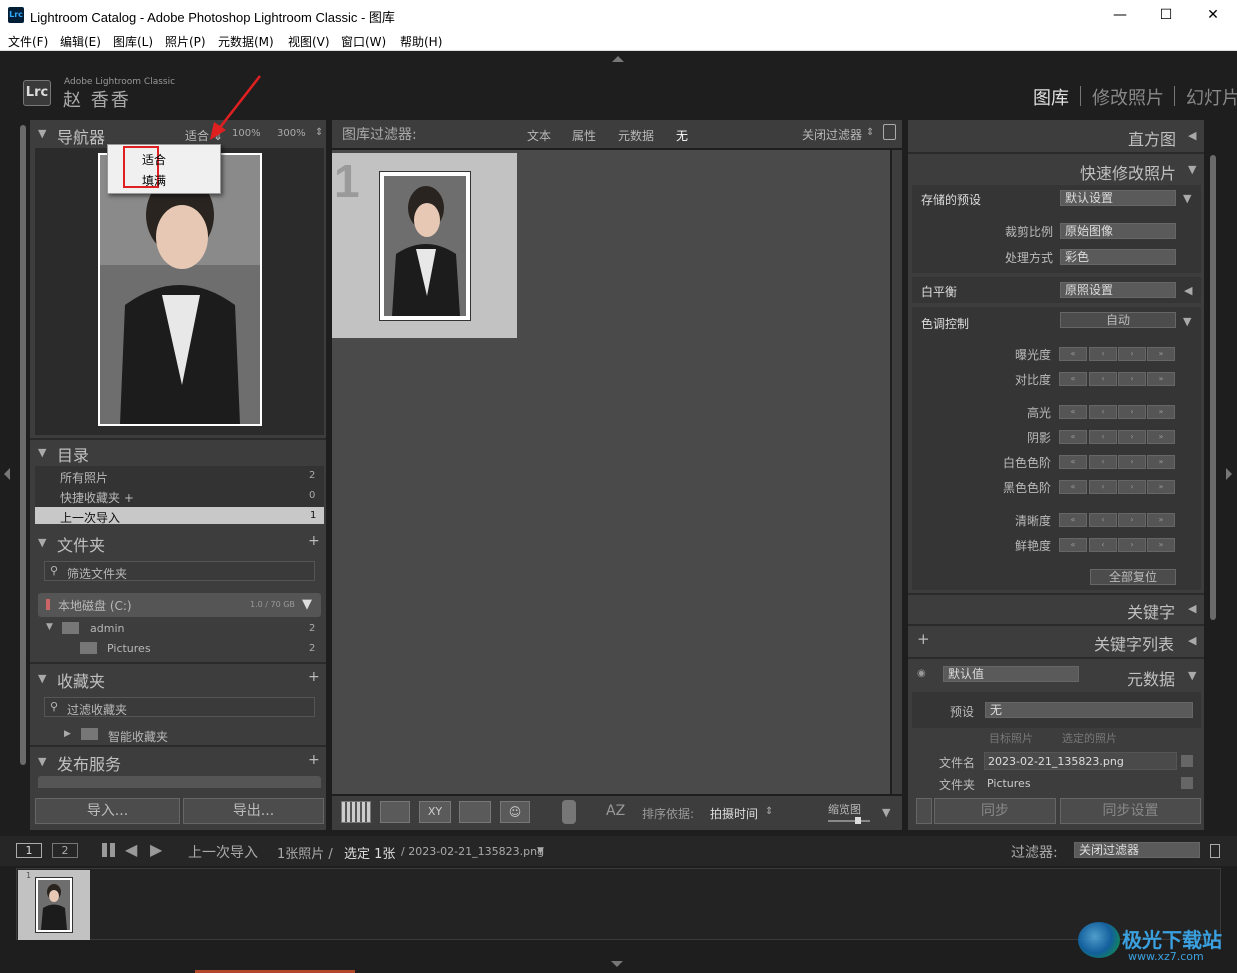  What do you see at coordinates (569, 812) in the screenshot?
I see `spray-can-icon` at bounding box center [569, 812].